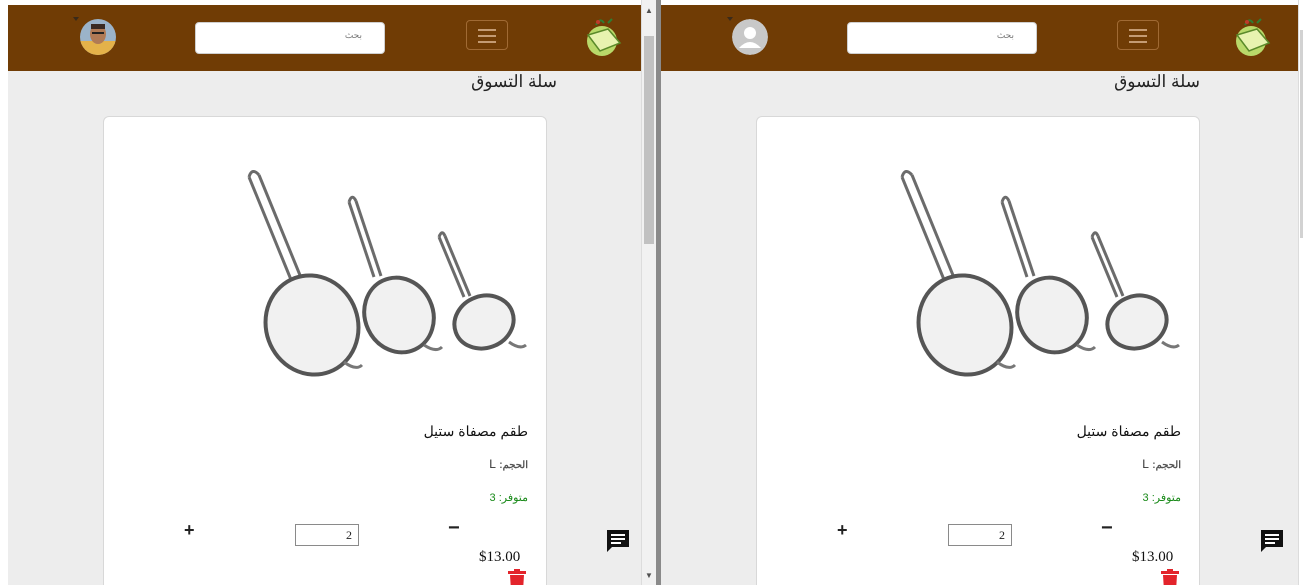 The image size is (1303, 585). I want to click on user-avatar, so click(98, 37).